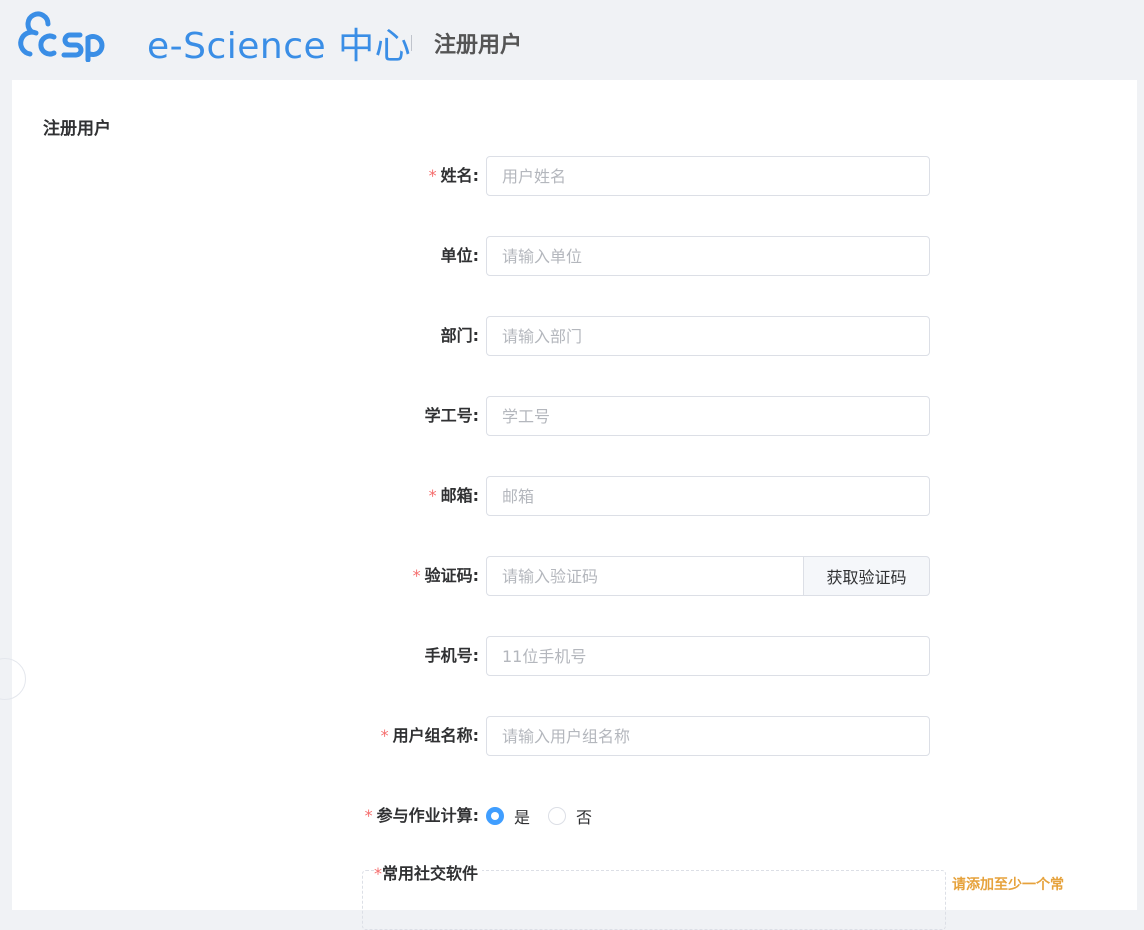 Image resolution: width=1144 pixels, height=930 pixels. What do you see at coordinates (495, 816) in the screenshot?
I see `radio-checked-icon` at bounding box center [495, 816].